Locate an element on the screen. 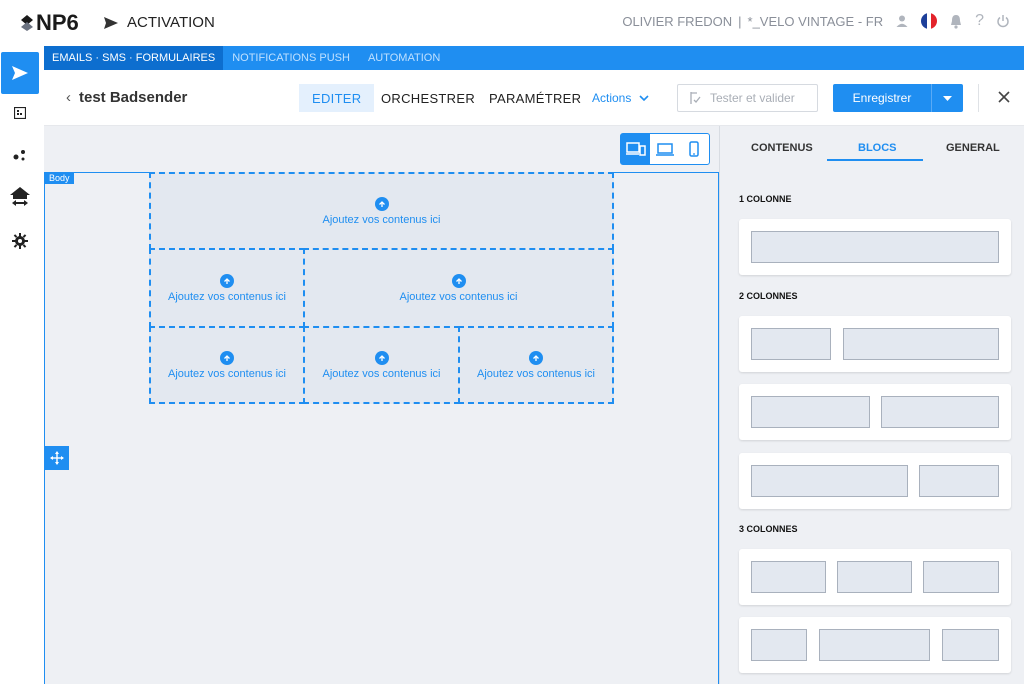 This screenshot has height=684, width=1024. device-mobile-button is located at coordinates (694, 149).